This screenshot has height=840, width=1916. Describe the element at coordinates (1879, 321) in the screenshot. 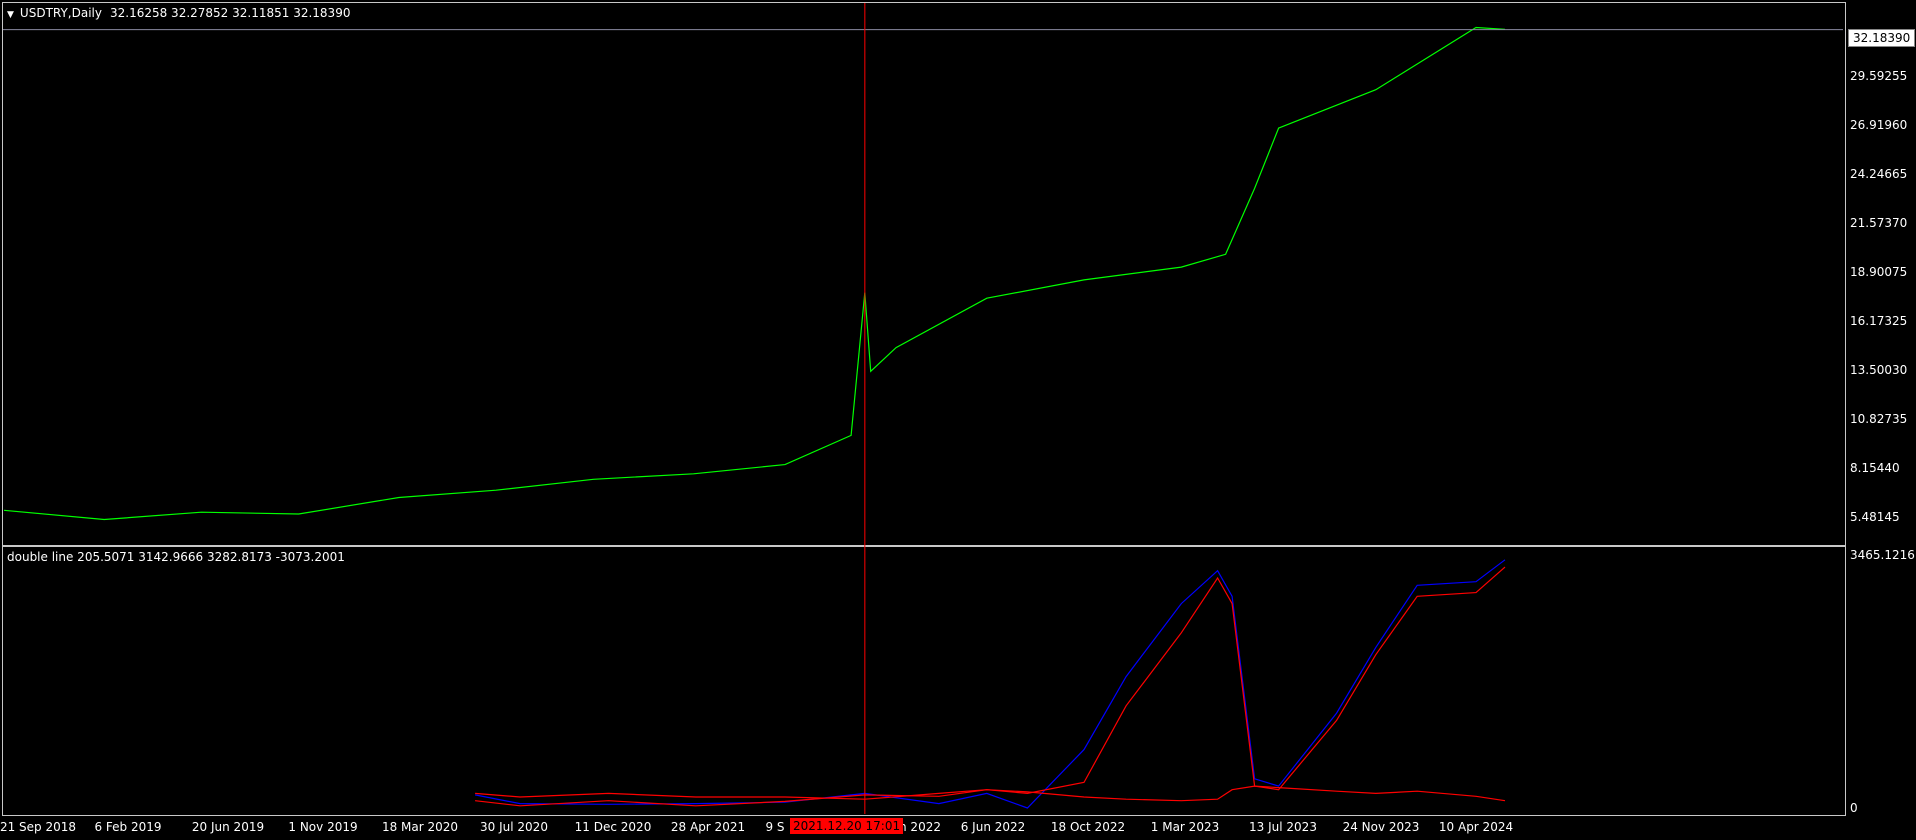

I see `price-axis-label: 16.17325` at that location.